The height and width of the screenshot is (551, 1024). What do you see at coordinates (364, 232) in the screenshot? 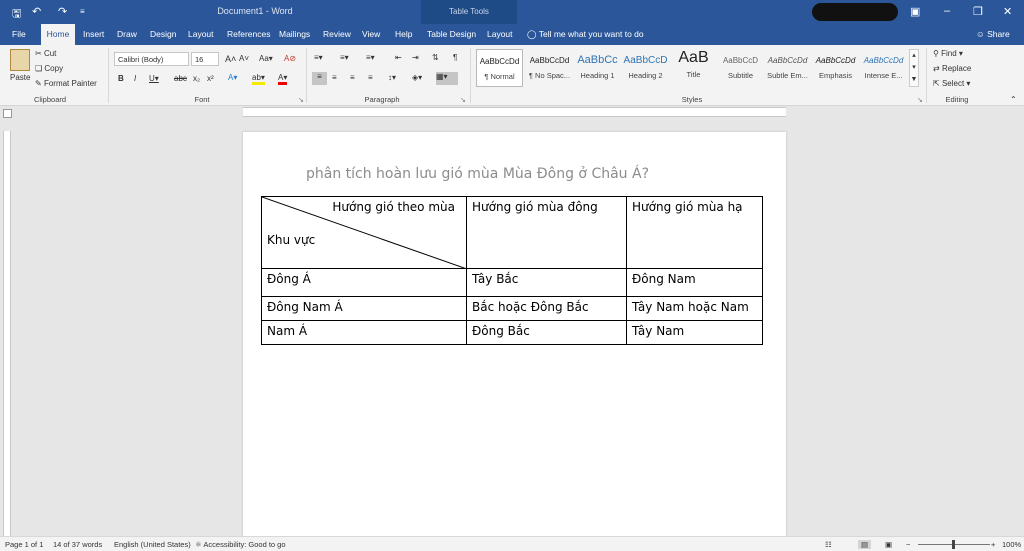
I see `diagonal-header-cell: Hướng gió theo mùa Khu vực` at bounding box center [364, 232].